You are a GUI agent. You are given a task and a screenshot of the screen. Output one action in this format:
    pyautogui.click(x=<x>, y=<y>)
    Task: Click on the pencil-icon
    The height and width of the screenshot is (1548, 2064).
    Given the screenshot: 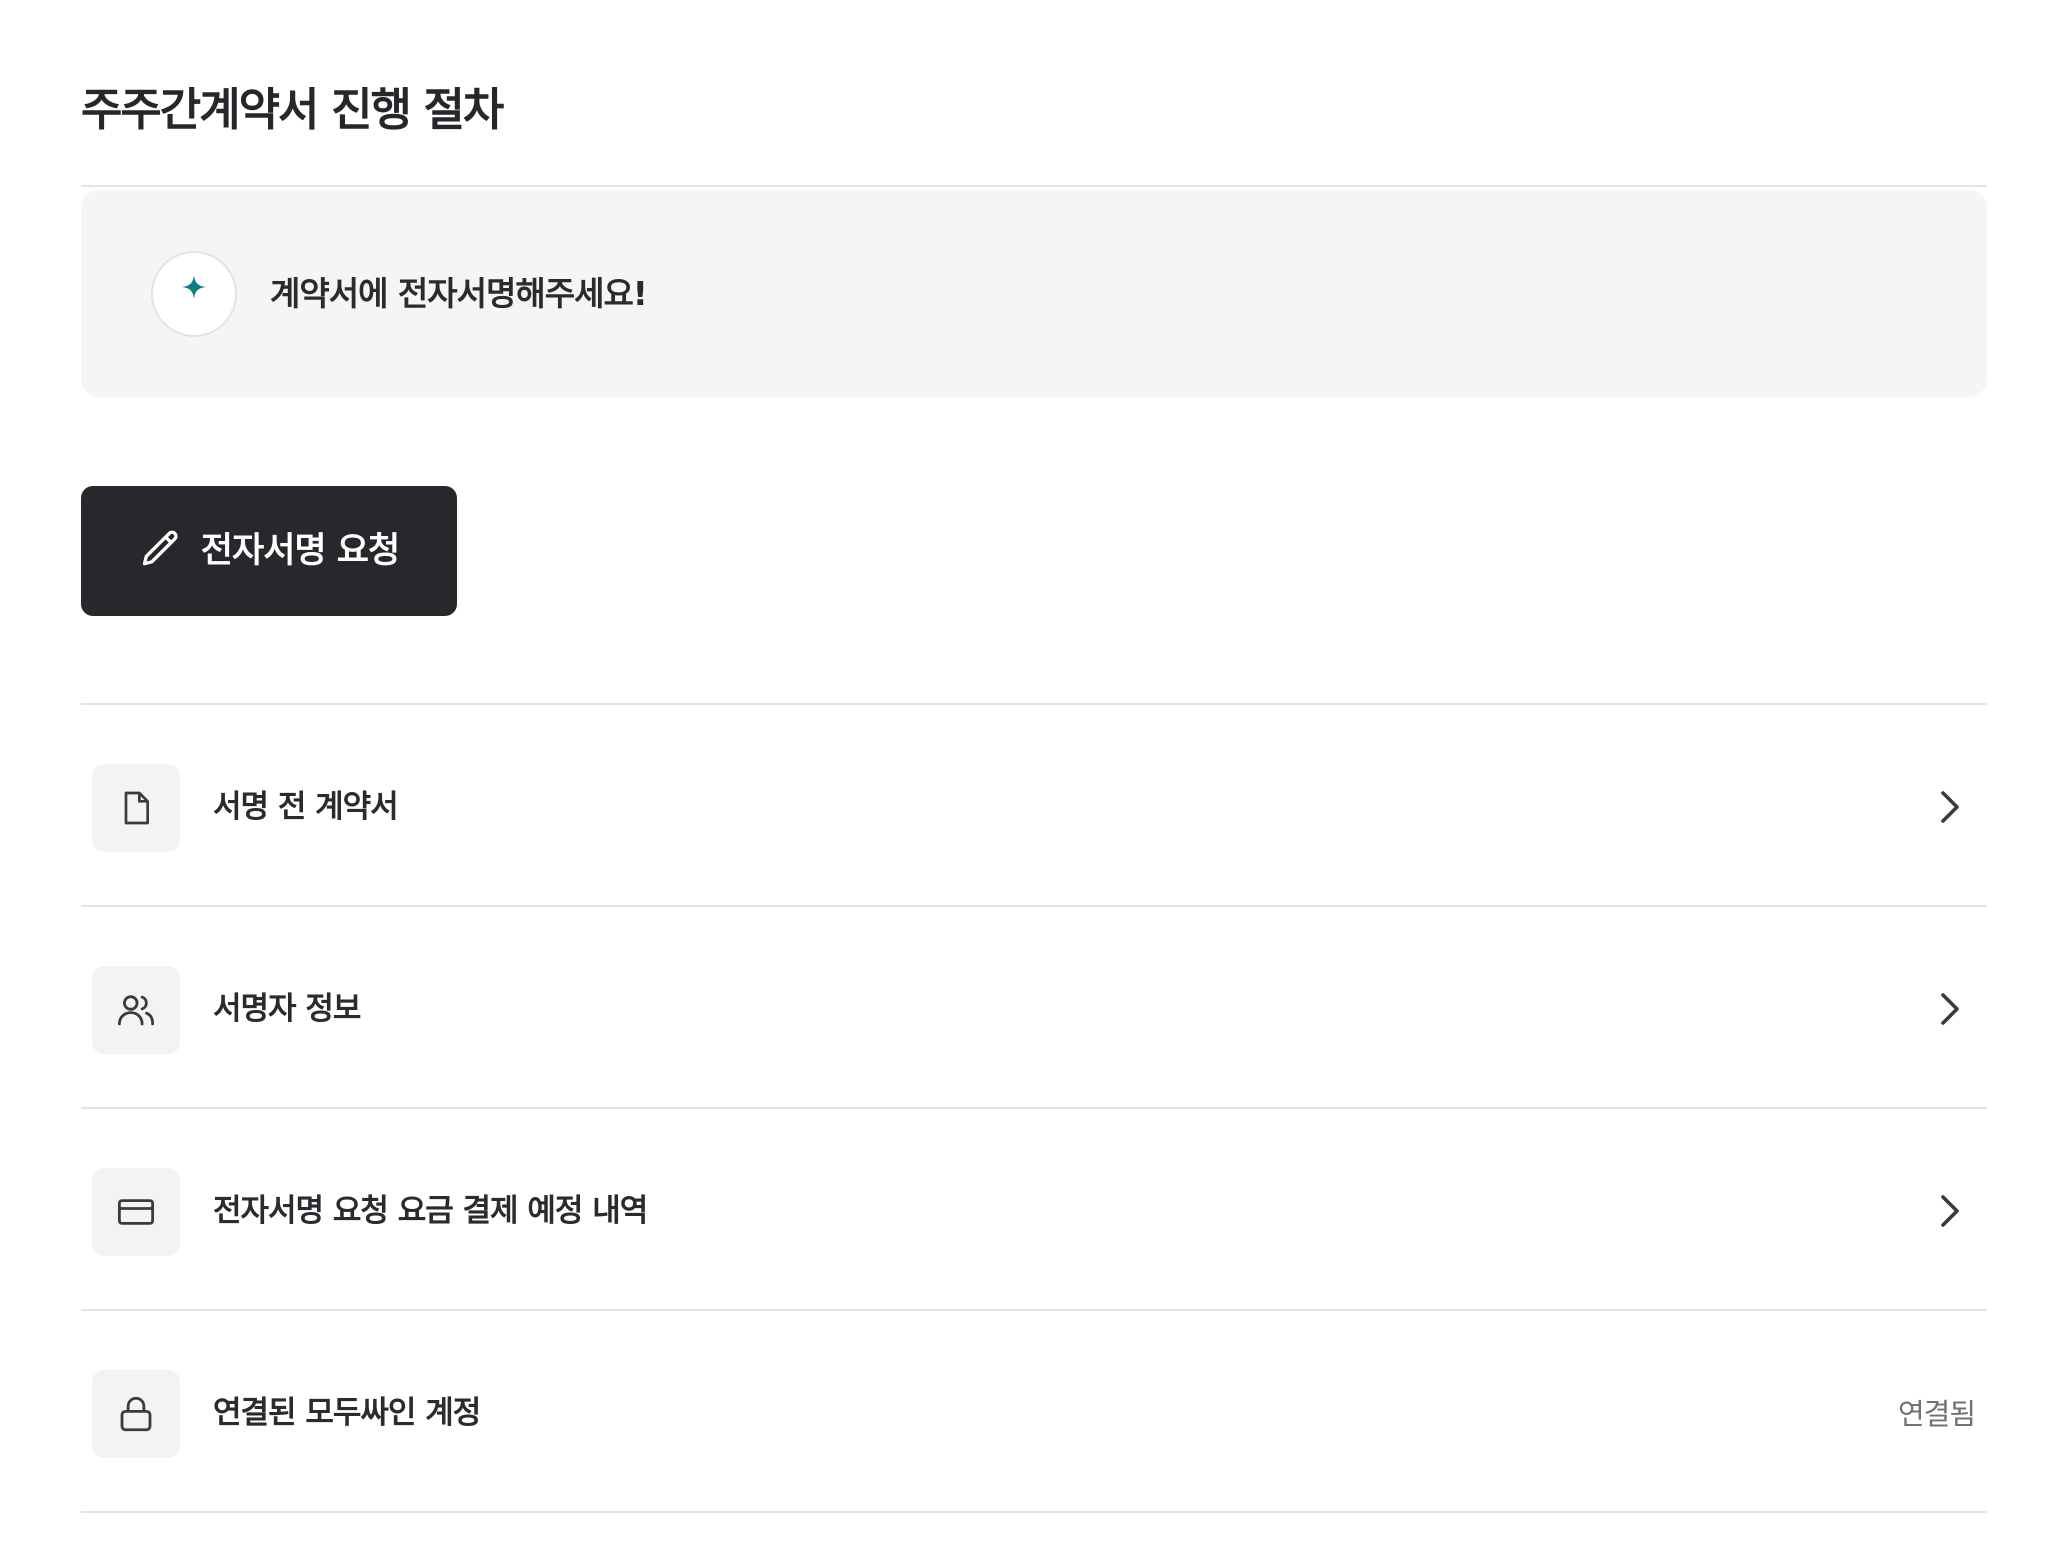 What is the action you would take?
    pyautogui.click(x=161, y=551)
    